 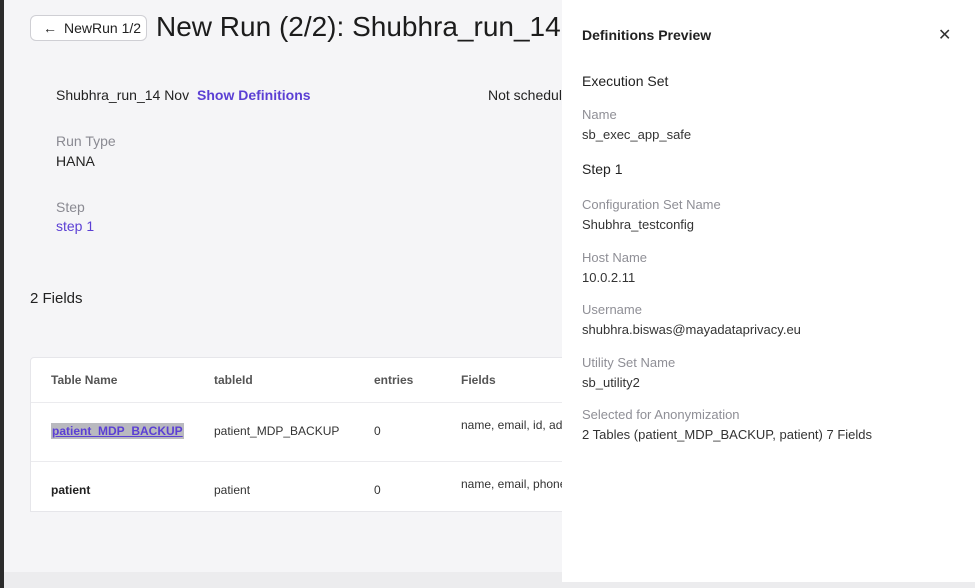 What do you see at coordinates (638, 224) in the screenshot?
I see `config-set-value: Shubhra_testconfig` at bounding box center [638, 224].